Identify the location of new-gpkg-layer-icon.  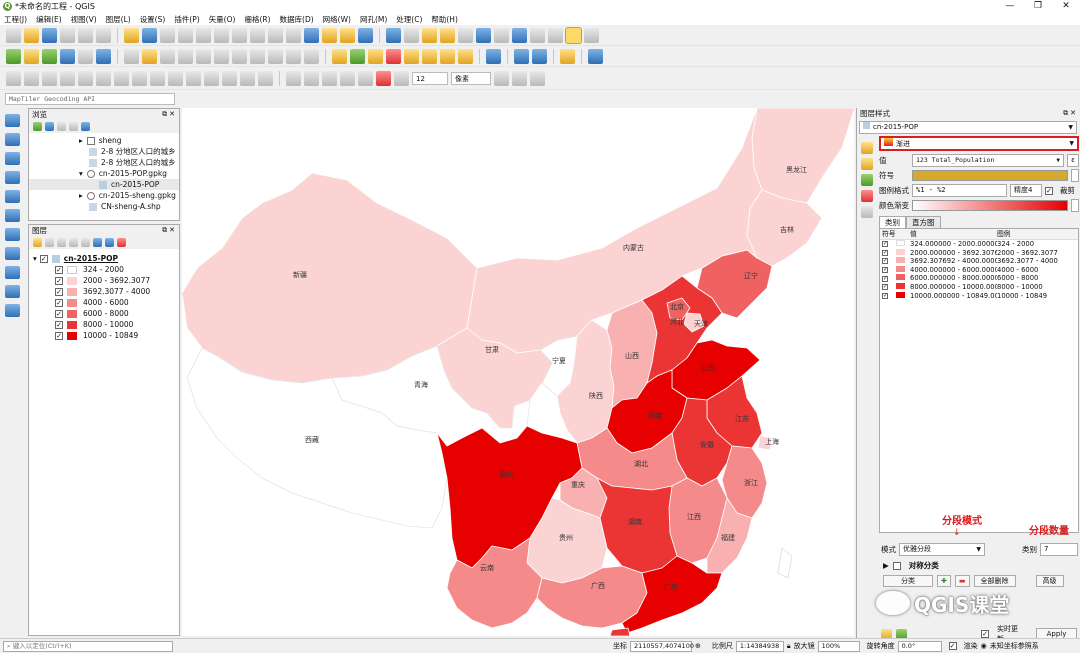
(31, 56).